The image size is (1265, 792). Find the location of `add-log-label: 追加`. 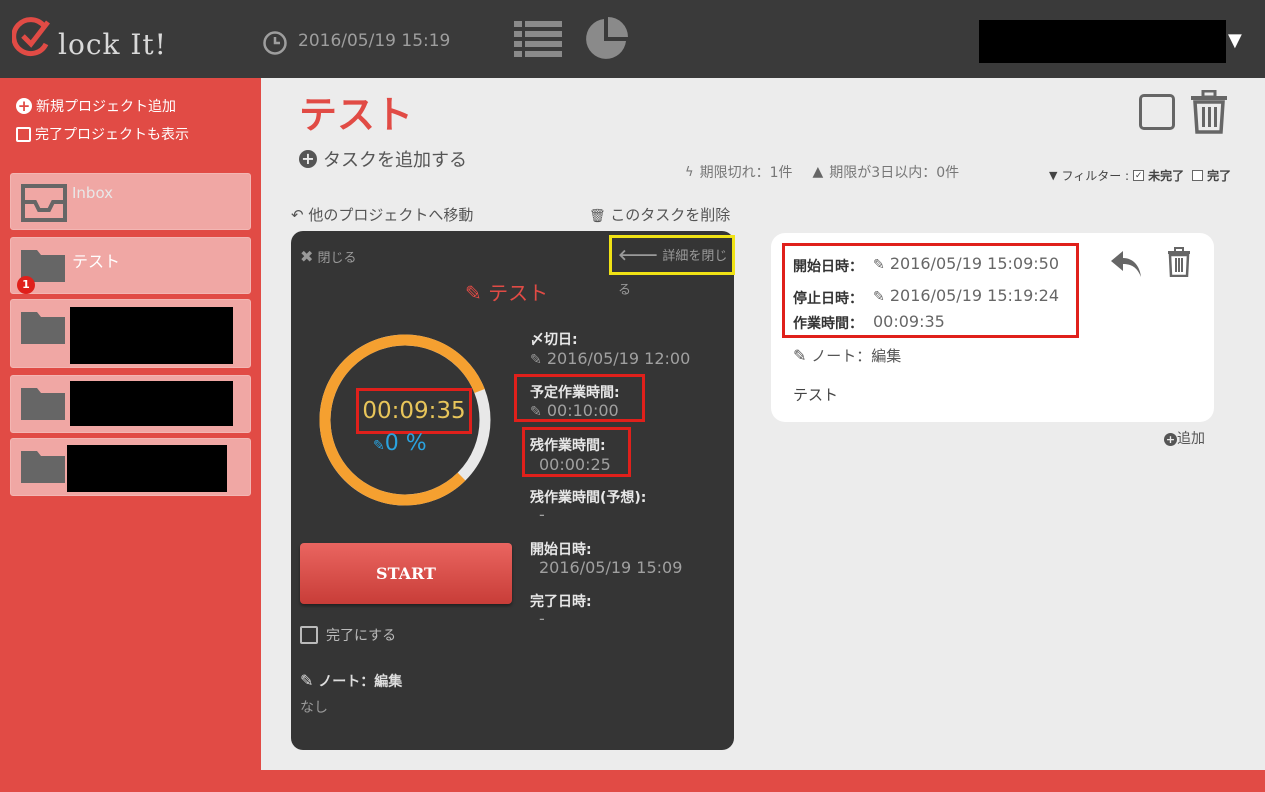

add-log-label: 追加 is located at coordinates (1191, 439).